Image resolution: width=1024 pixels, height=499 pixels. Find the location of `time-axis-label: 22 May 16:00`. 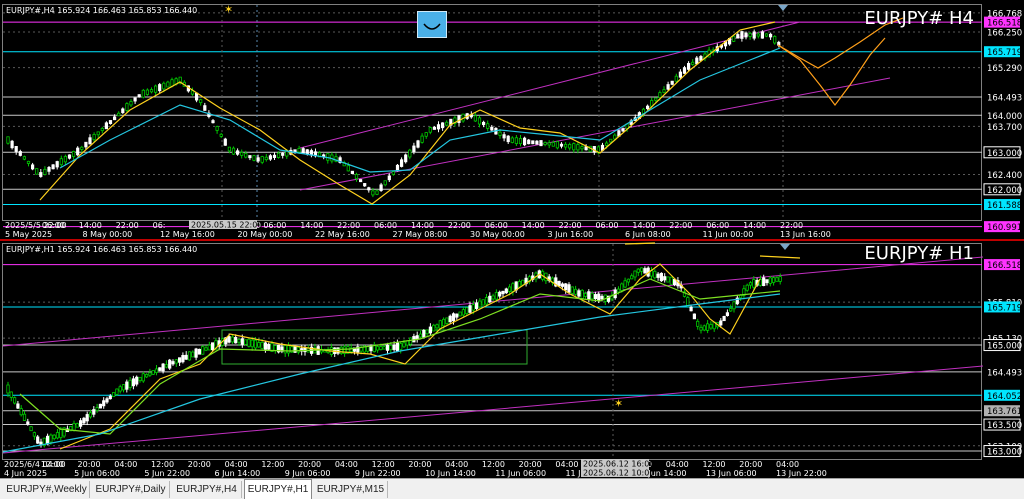

time-axis-label: 22 May 16:00 is located at coordinates (342, 234).